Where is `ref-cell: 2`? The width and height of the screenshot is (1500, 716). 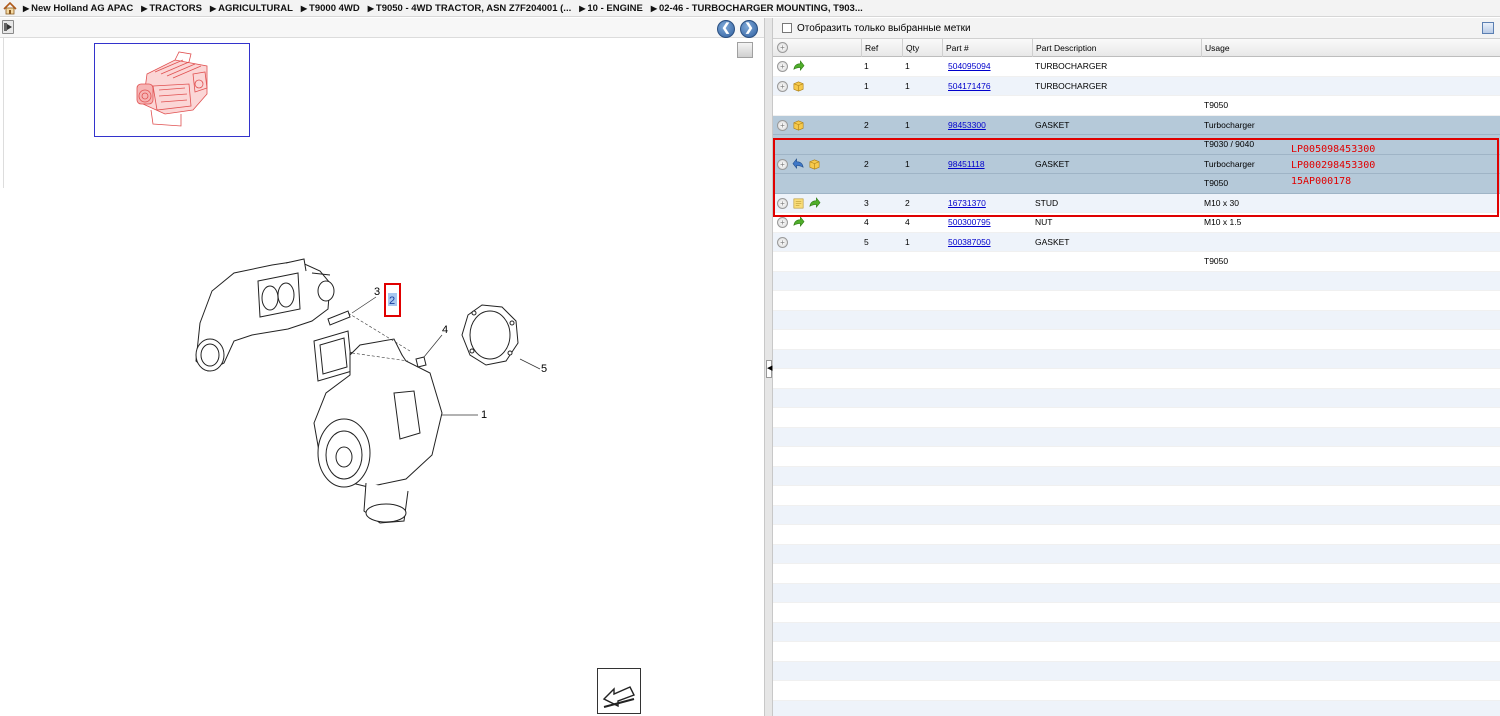 ref-cell: 2 is located at coordinates (866, 124).